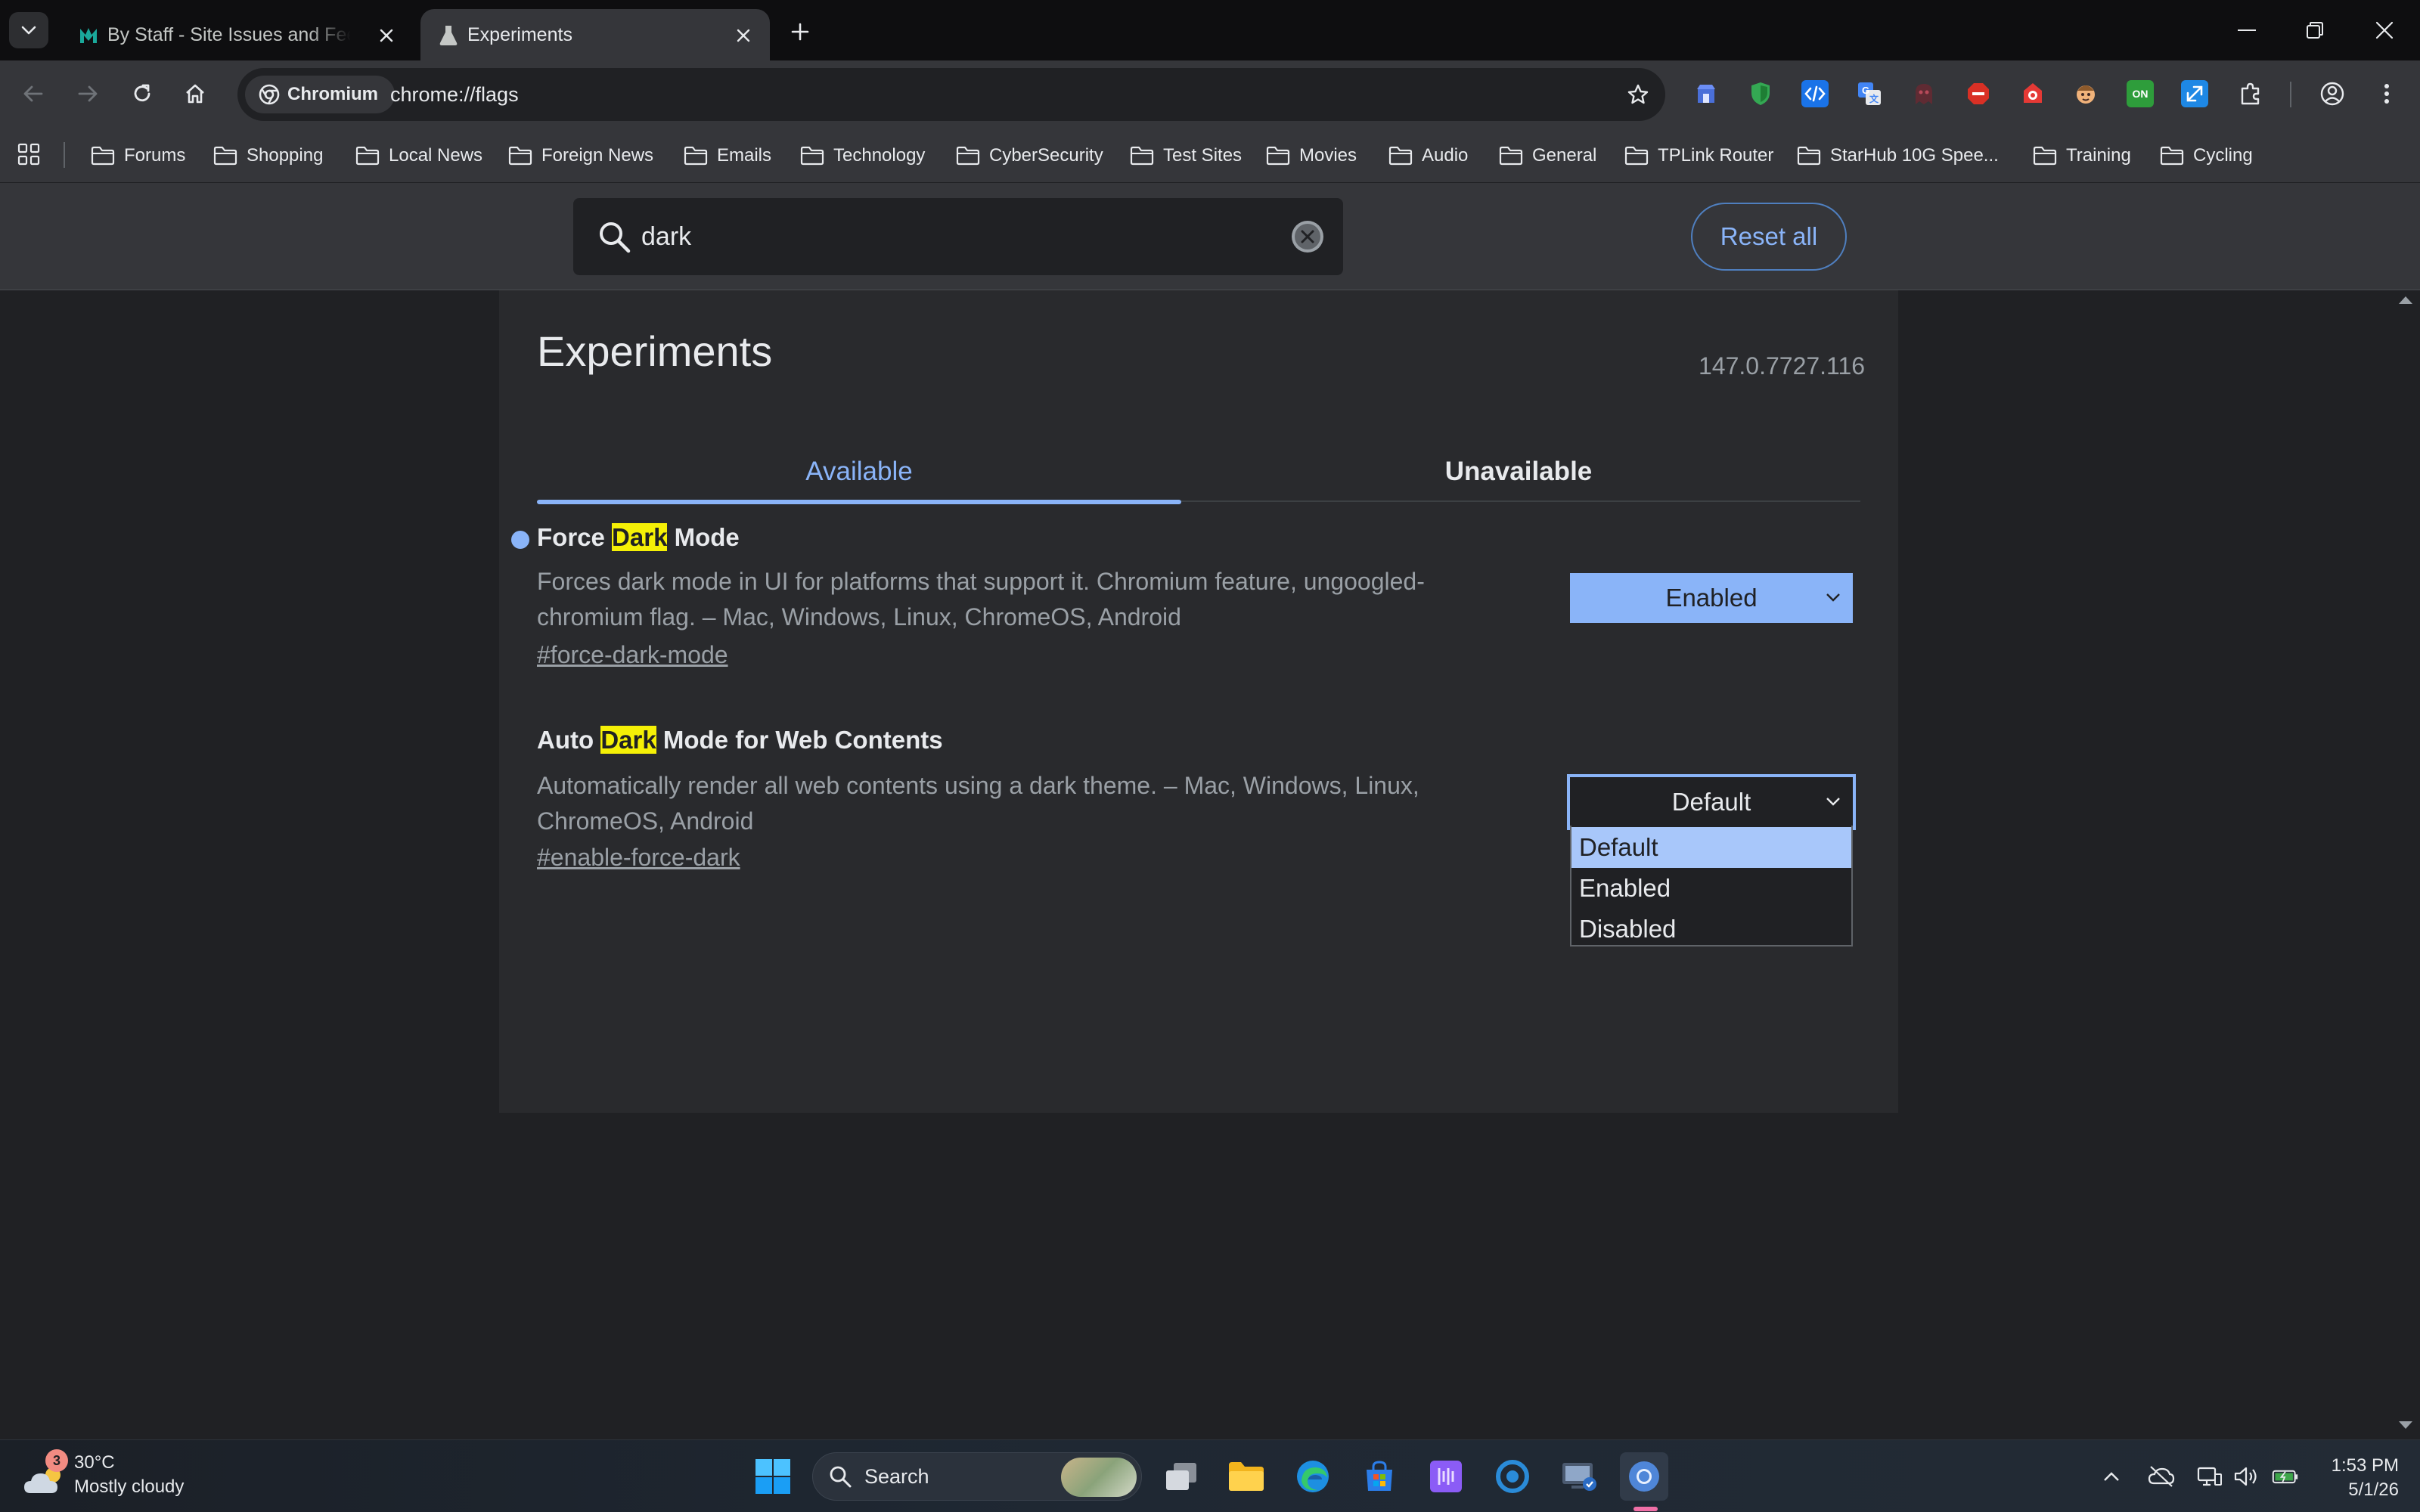 Image resolution: width=2420 pixels, height=1512 pixels. I want to click on active-app-indicator, so click(1646, 1509).